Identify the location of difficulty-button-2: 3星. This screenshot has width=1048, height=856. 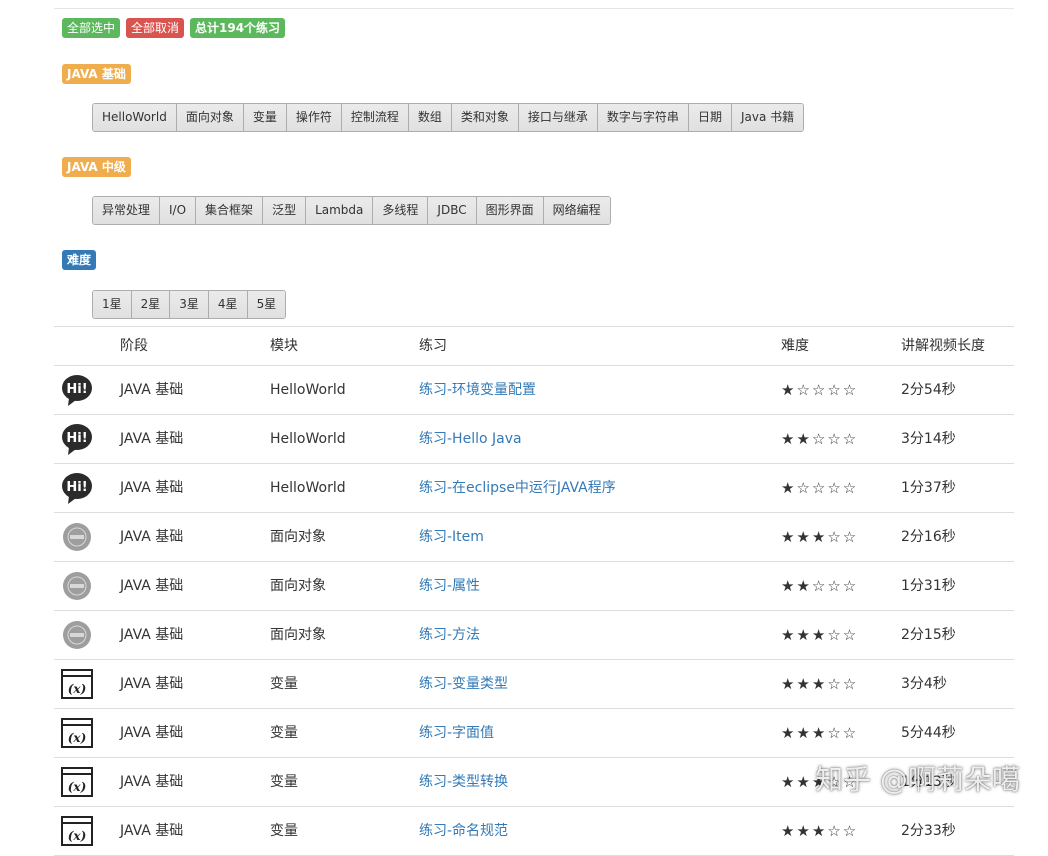
(189, 304).